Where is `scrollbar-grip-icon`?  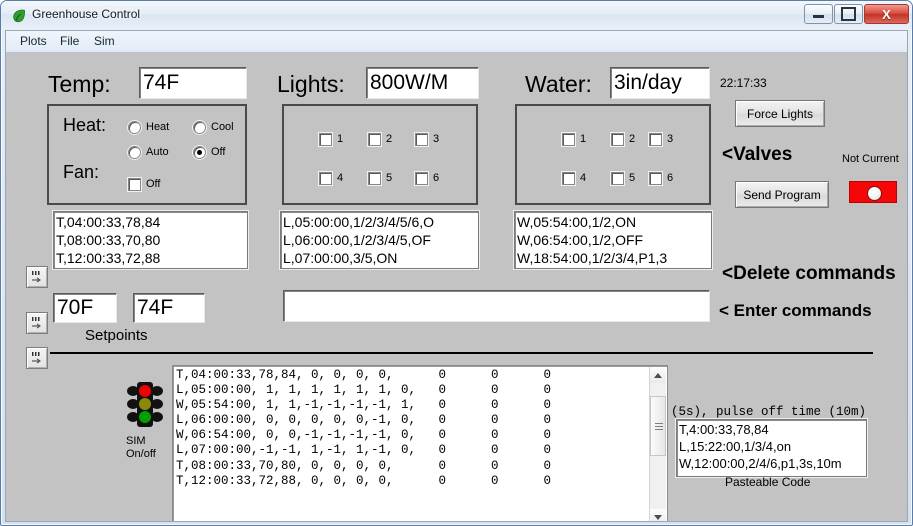
scrollbar-grip-icon is located at coordinates (659, 426).